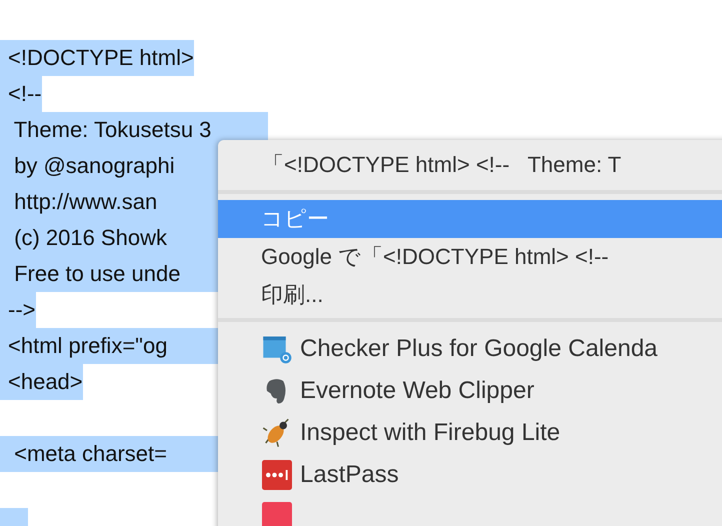 Image resolution: width=722 pixels, height=526 pixels. What do you see at coordinates (18, 310) in the screenshot?
I see `selected-text: -->` at bounding box center [18, 310].